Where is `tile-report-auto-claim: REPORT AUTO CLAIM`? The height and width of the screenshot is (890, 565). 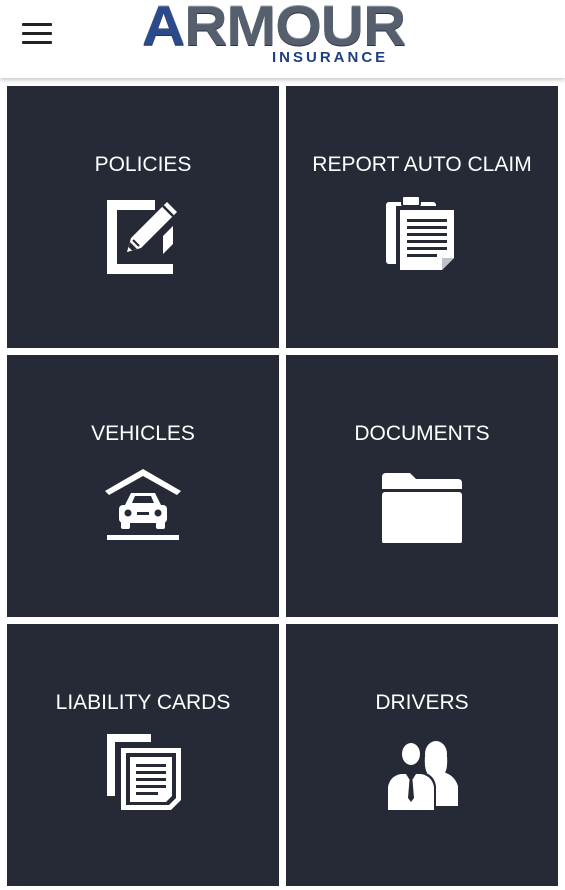 tile-report-auto-claim: REPORT AUTO CLAIM is located at coordinates (422, 217).